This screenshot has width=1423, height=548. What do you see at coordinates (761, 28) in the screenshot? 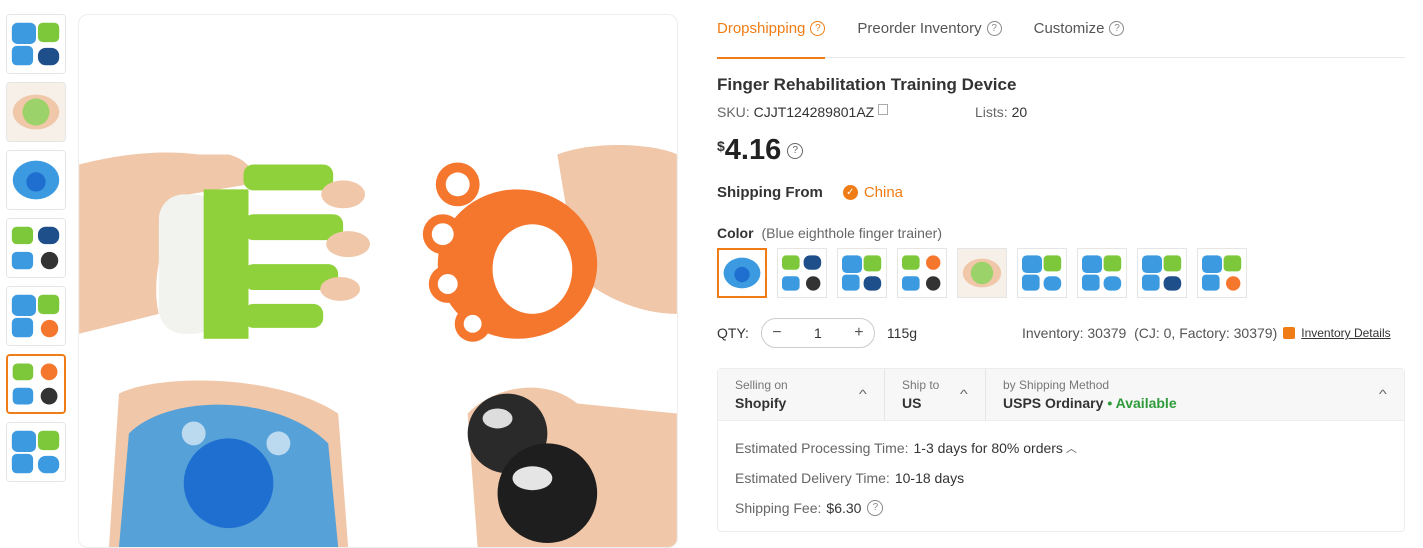
I see `tab-label: Dropshipping` at bounding box center [761, 28].